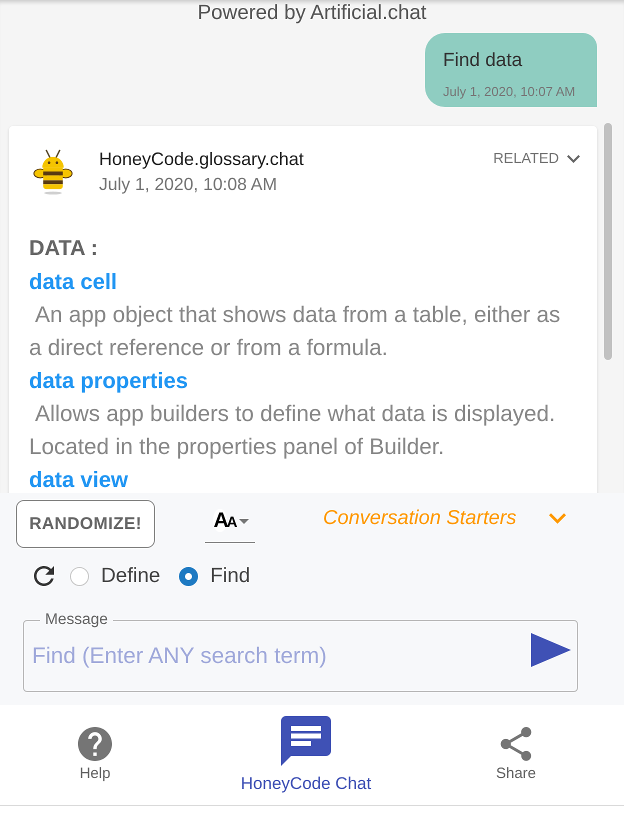 The height and width of the screenshot is (815, 624). What do you see at coordinates (201, 159) in the screenshot?
I see `sender-name: HoneyCode.glossary.chat` at bounding box center [201, 159].